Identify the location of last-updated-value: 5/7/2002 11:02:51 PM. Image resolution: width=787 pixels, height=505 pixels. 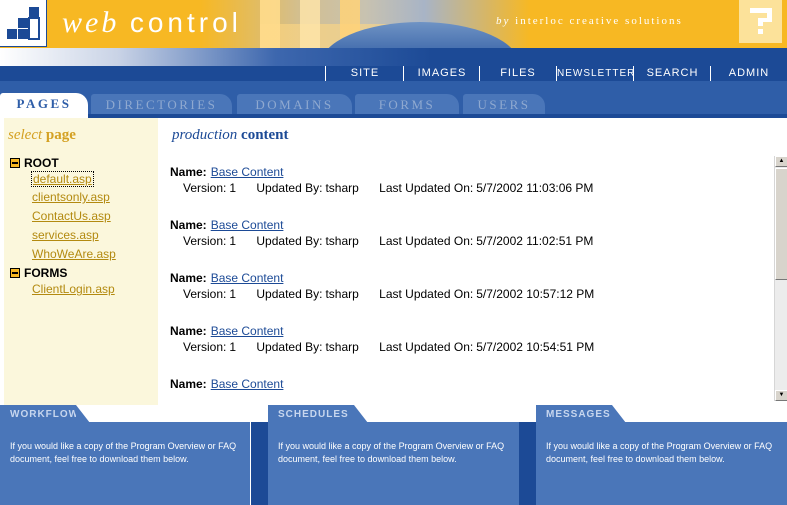
(535, 241).